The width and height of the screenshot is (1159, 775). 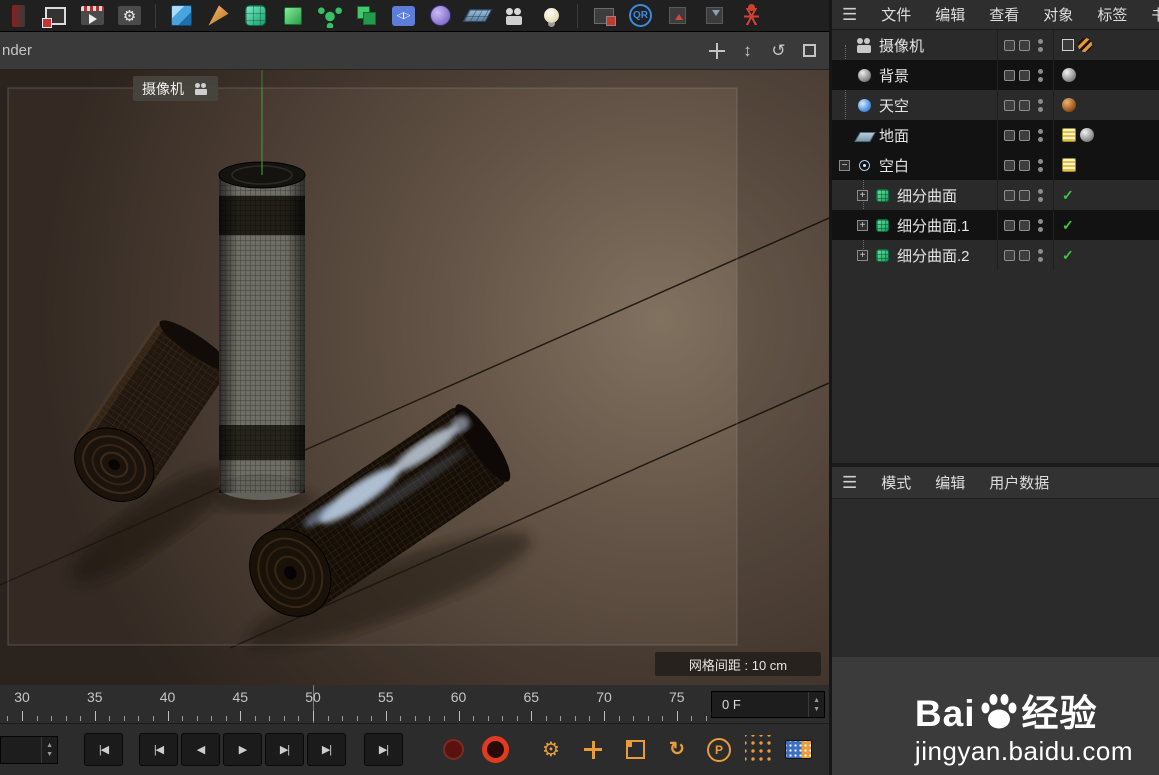 What do you see at coordinates (995, 225) in the screenshot?
I see `object-row: + 细分曲面.1 ✓` at bounding box center [995, 225].